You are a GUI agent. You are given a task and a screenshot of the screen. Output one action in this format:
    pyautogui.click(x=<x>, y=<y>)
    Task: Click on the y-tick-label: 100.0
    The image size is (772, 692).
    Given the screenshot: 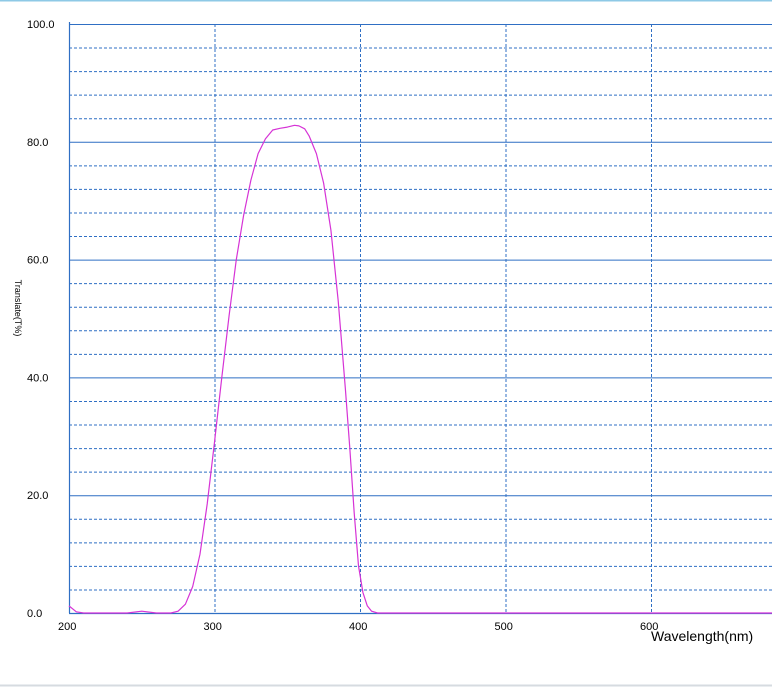 What is the action you would take?
    pyautogui.click(x=41, y=25)
    